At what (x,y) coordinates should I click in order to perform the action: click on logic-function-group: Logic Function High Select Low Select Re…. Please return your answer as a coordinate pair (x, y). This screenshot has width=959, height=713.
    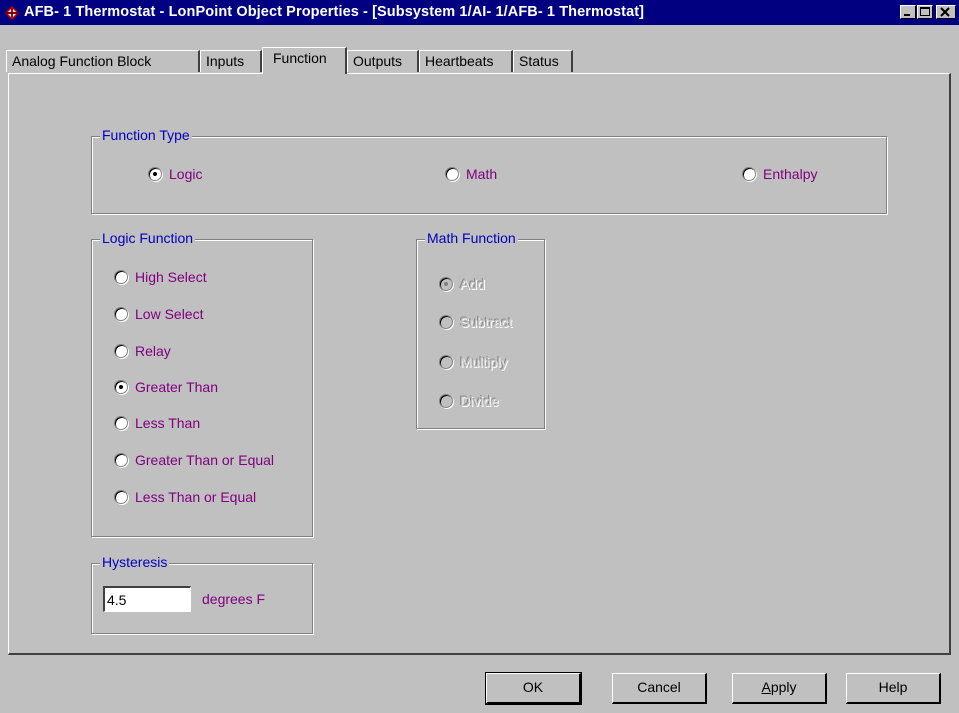
    Looking at the image, I should click on (202, 383).